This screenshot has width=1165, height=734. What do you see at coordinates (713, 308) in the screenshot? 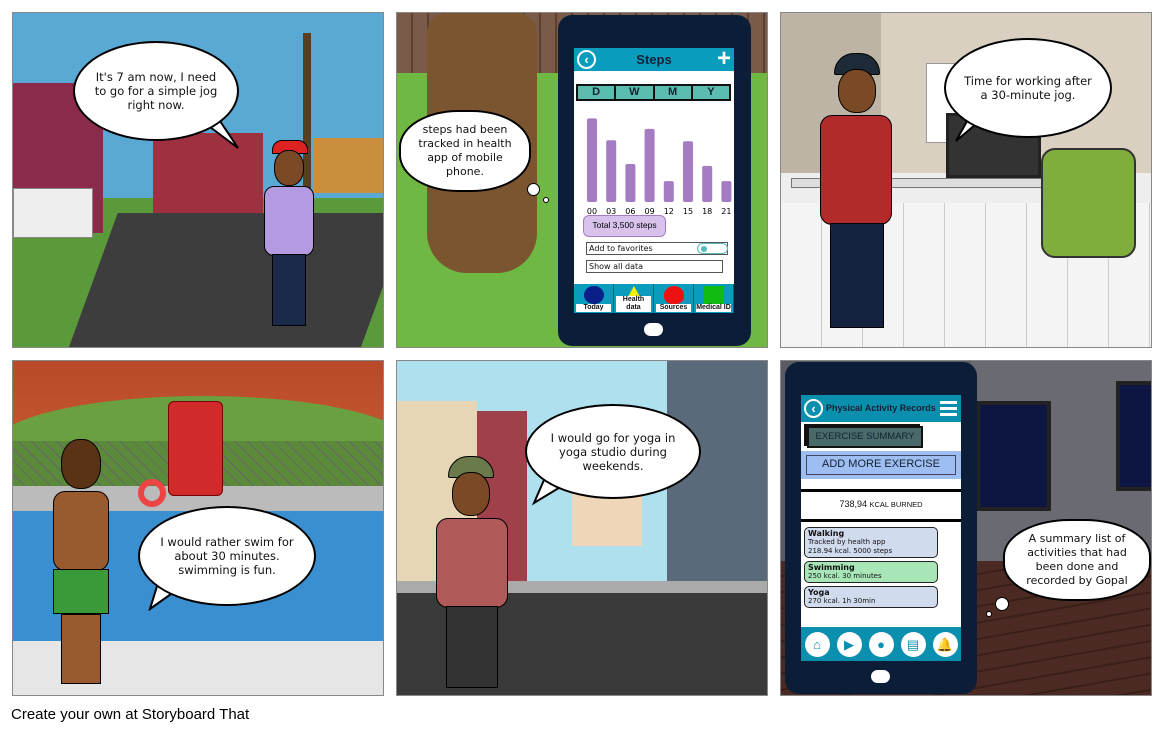
I see `nav-label: Medical ID` at bounding box center [713, 308].